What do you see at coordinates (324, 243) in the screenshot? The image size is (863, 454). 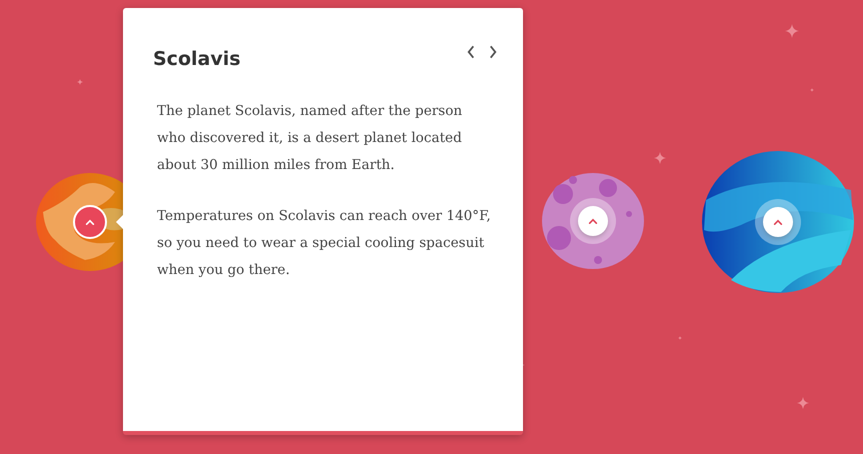 I see `description-paragraph: Temperatures on Scolavis can reach over 140°F, so you need to wear a special cooling spacesuit when you go there.` at bounding box center [324, 243].